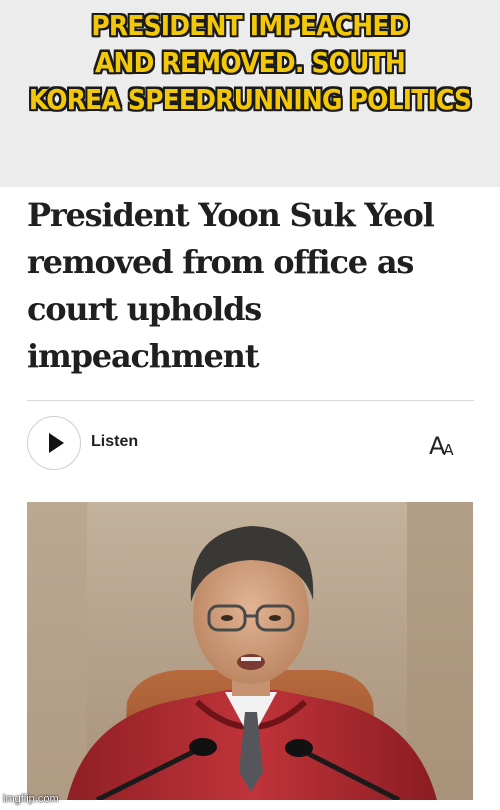  Describe the element at coordinates (250, 99) in the screenshot. I see `caption-line: KOREA SPEEDRUNNING POLITICS` at that location.